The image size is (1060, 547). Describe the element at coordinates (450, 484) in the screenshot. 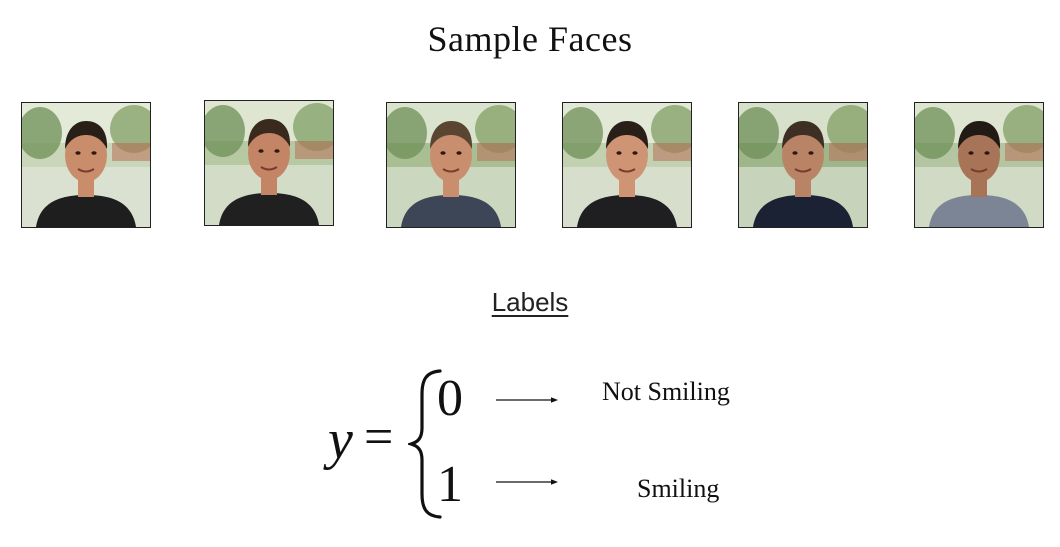

I see `case-value-1: 1` at that location.